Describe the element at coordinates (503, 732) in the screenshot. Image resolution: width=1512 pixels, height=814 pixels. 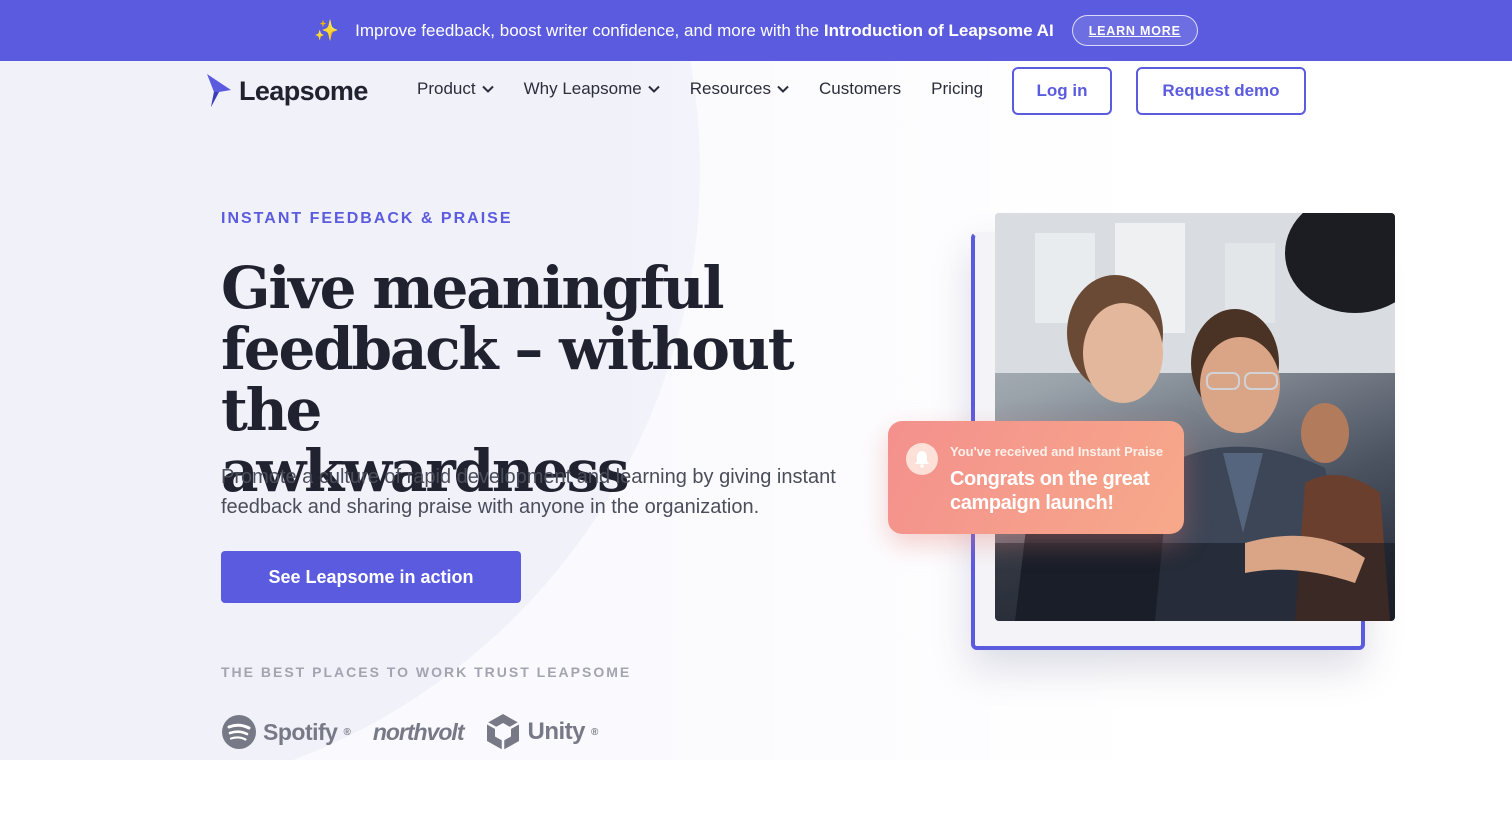
I see `unity-icon` at that location.